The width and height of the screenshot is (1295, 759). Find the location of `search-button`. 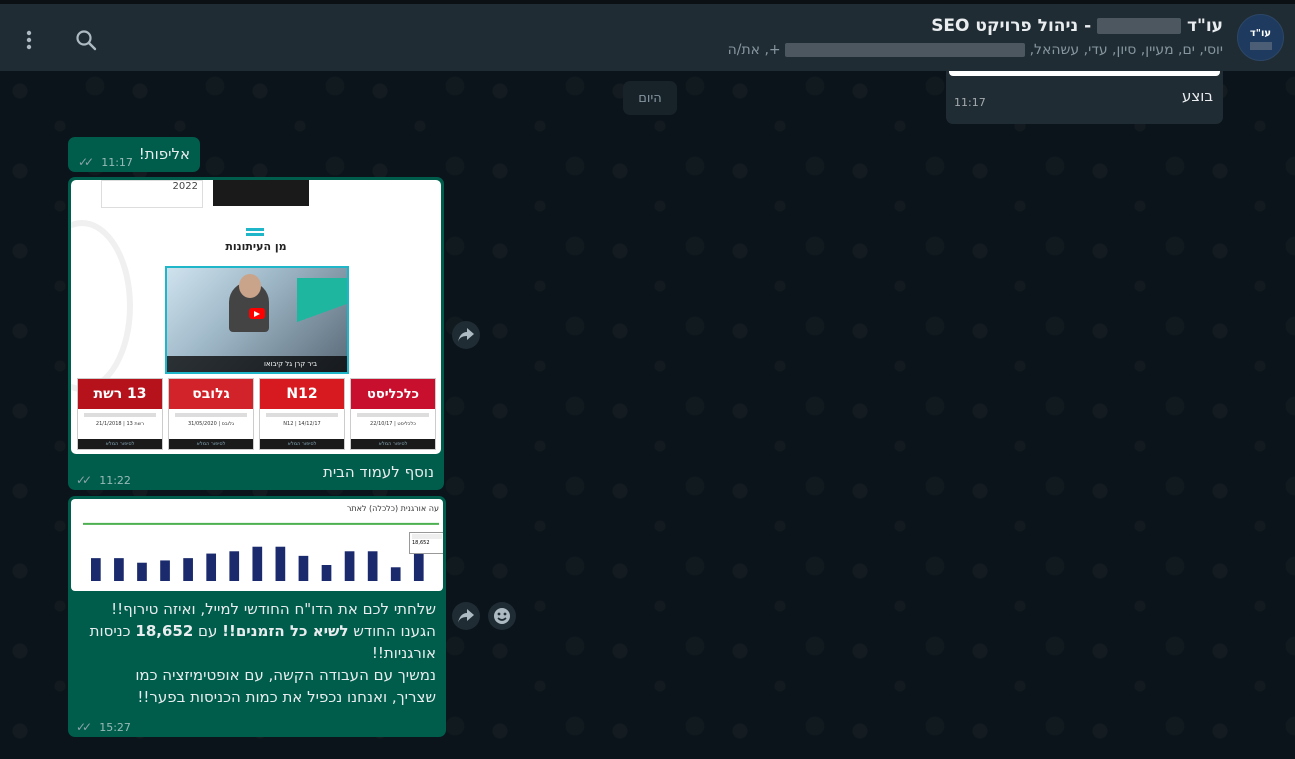

search-button is located at coordinates (86, 40).